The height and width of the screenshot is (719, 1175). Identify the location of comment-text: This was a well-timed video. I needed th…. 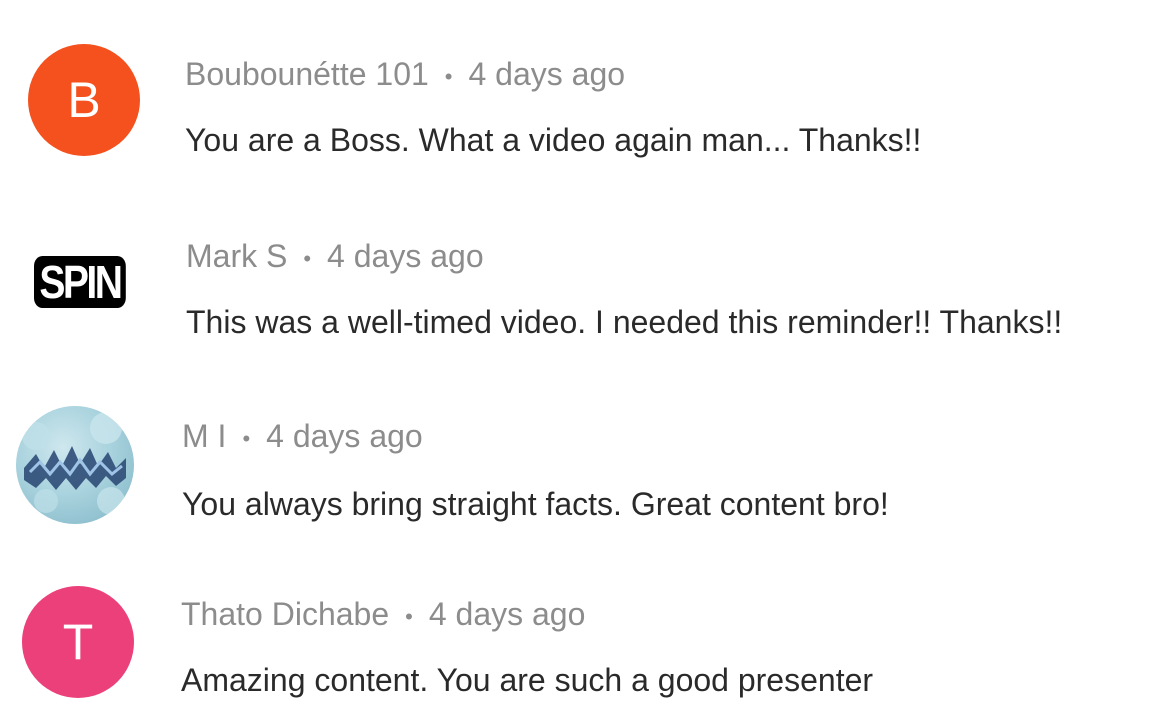
(624, 322).